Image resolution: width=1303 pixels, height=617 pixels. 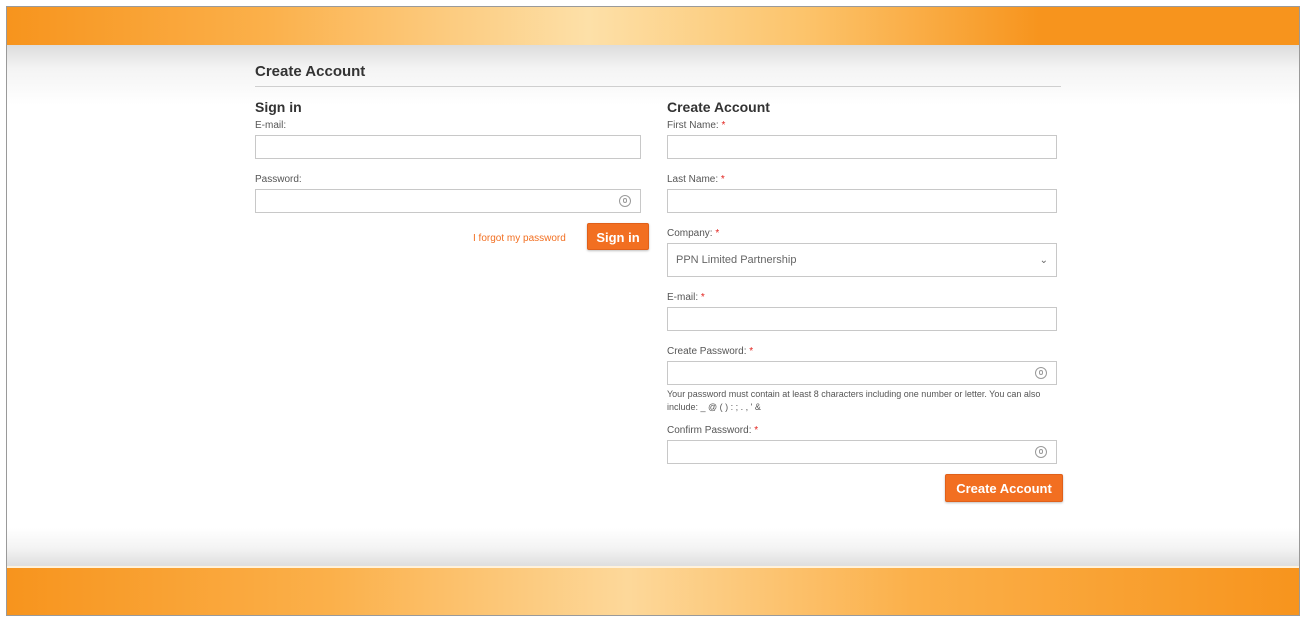 What do you see at coordinates (696, 125) in the screenshot?
I see `first-name-label: First Name: *` at bounding box center [696, 125].